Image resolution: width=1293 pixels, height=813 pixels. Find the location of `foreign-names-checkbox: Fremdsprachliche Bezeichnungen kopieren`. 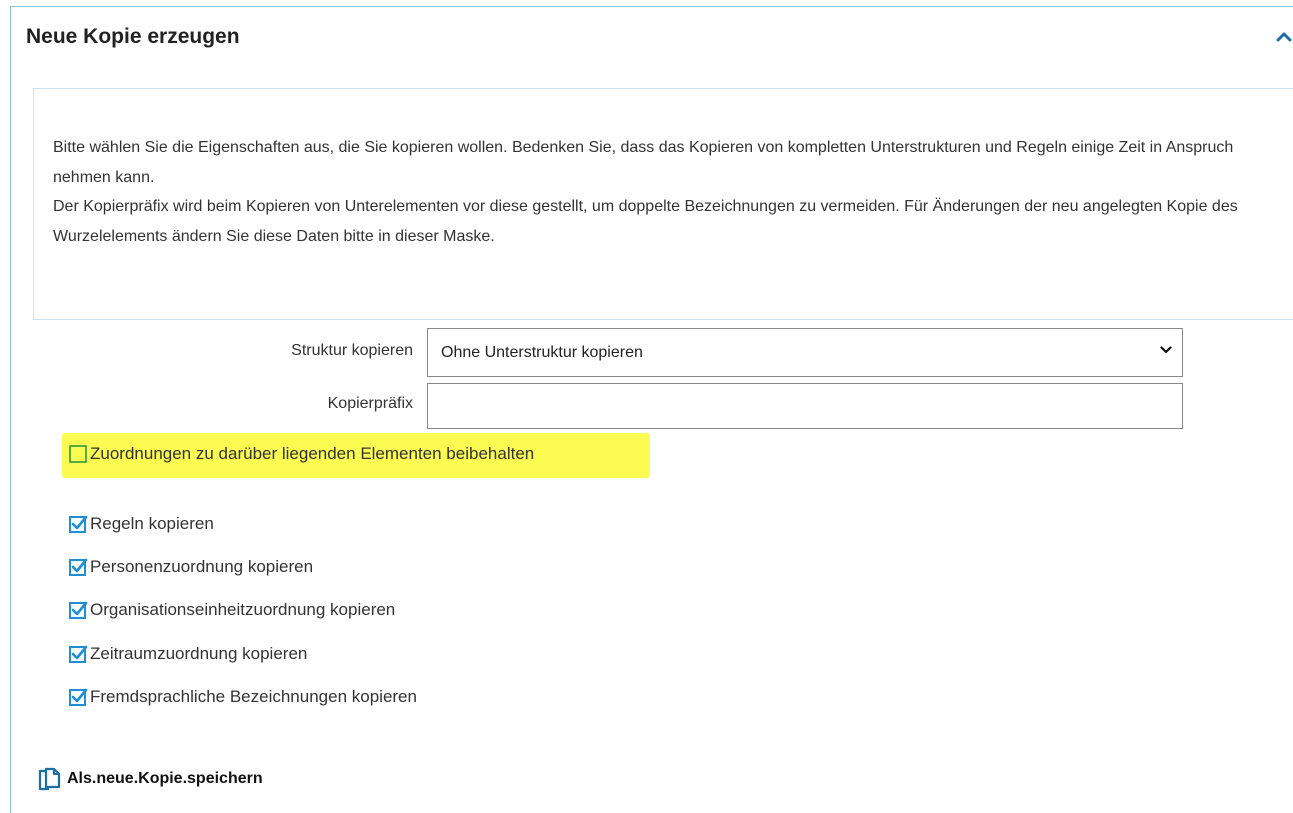

foreign-names-checkbox: Fremdsprachliche Bezeichnungen kopieren is located at coordinates (242, 697).